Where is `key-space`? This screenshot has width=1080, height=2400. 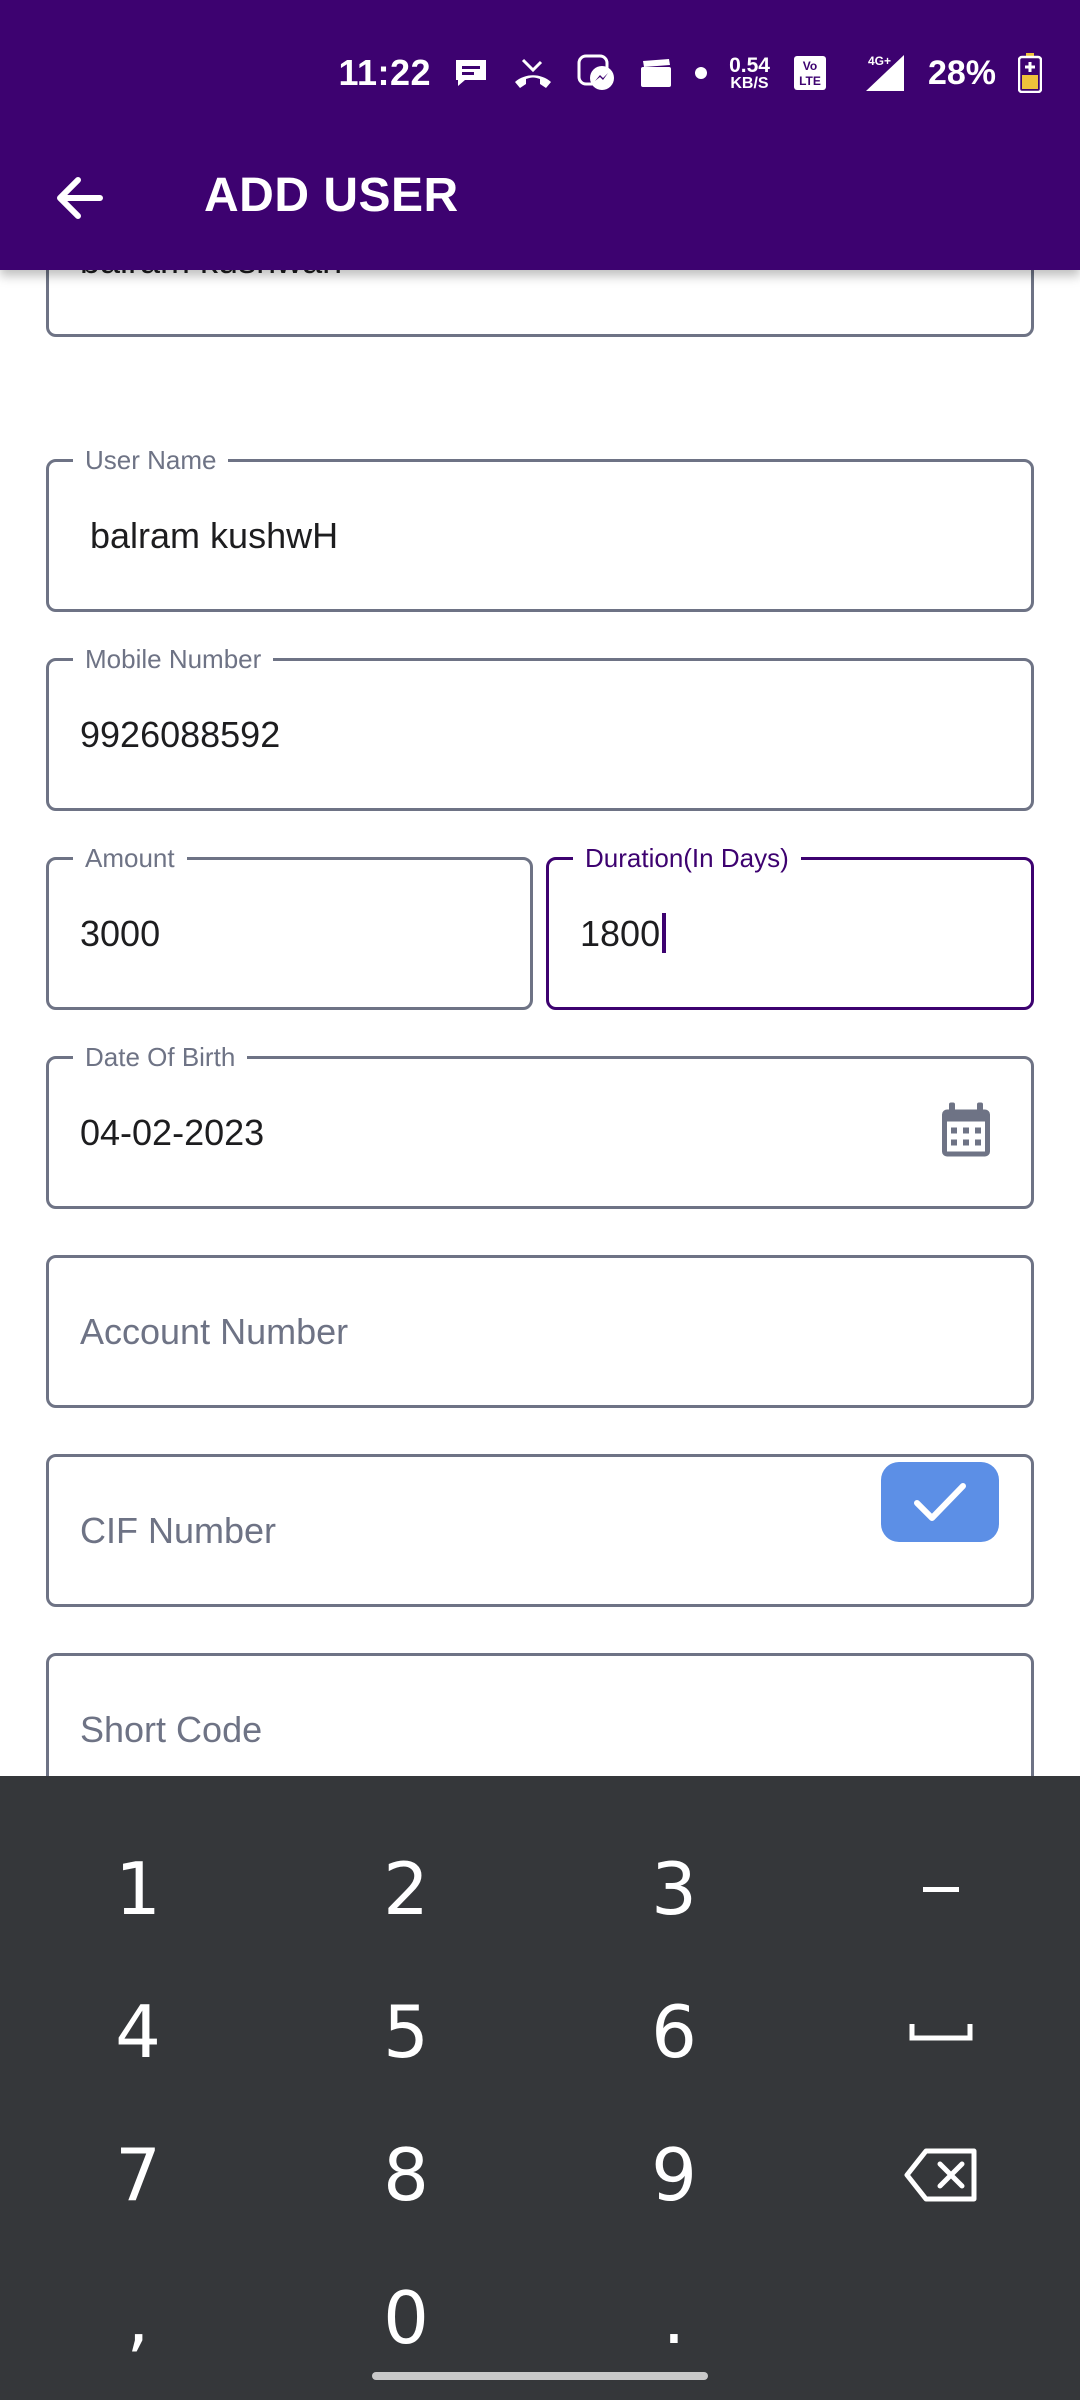 key-space is located at coordinates (941, 2032).